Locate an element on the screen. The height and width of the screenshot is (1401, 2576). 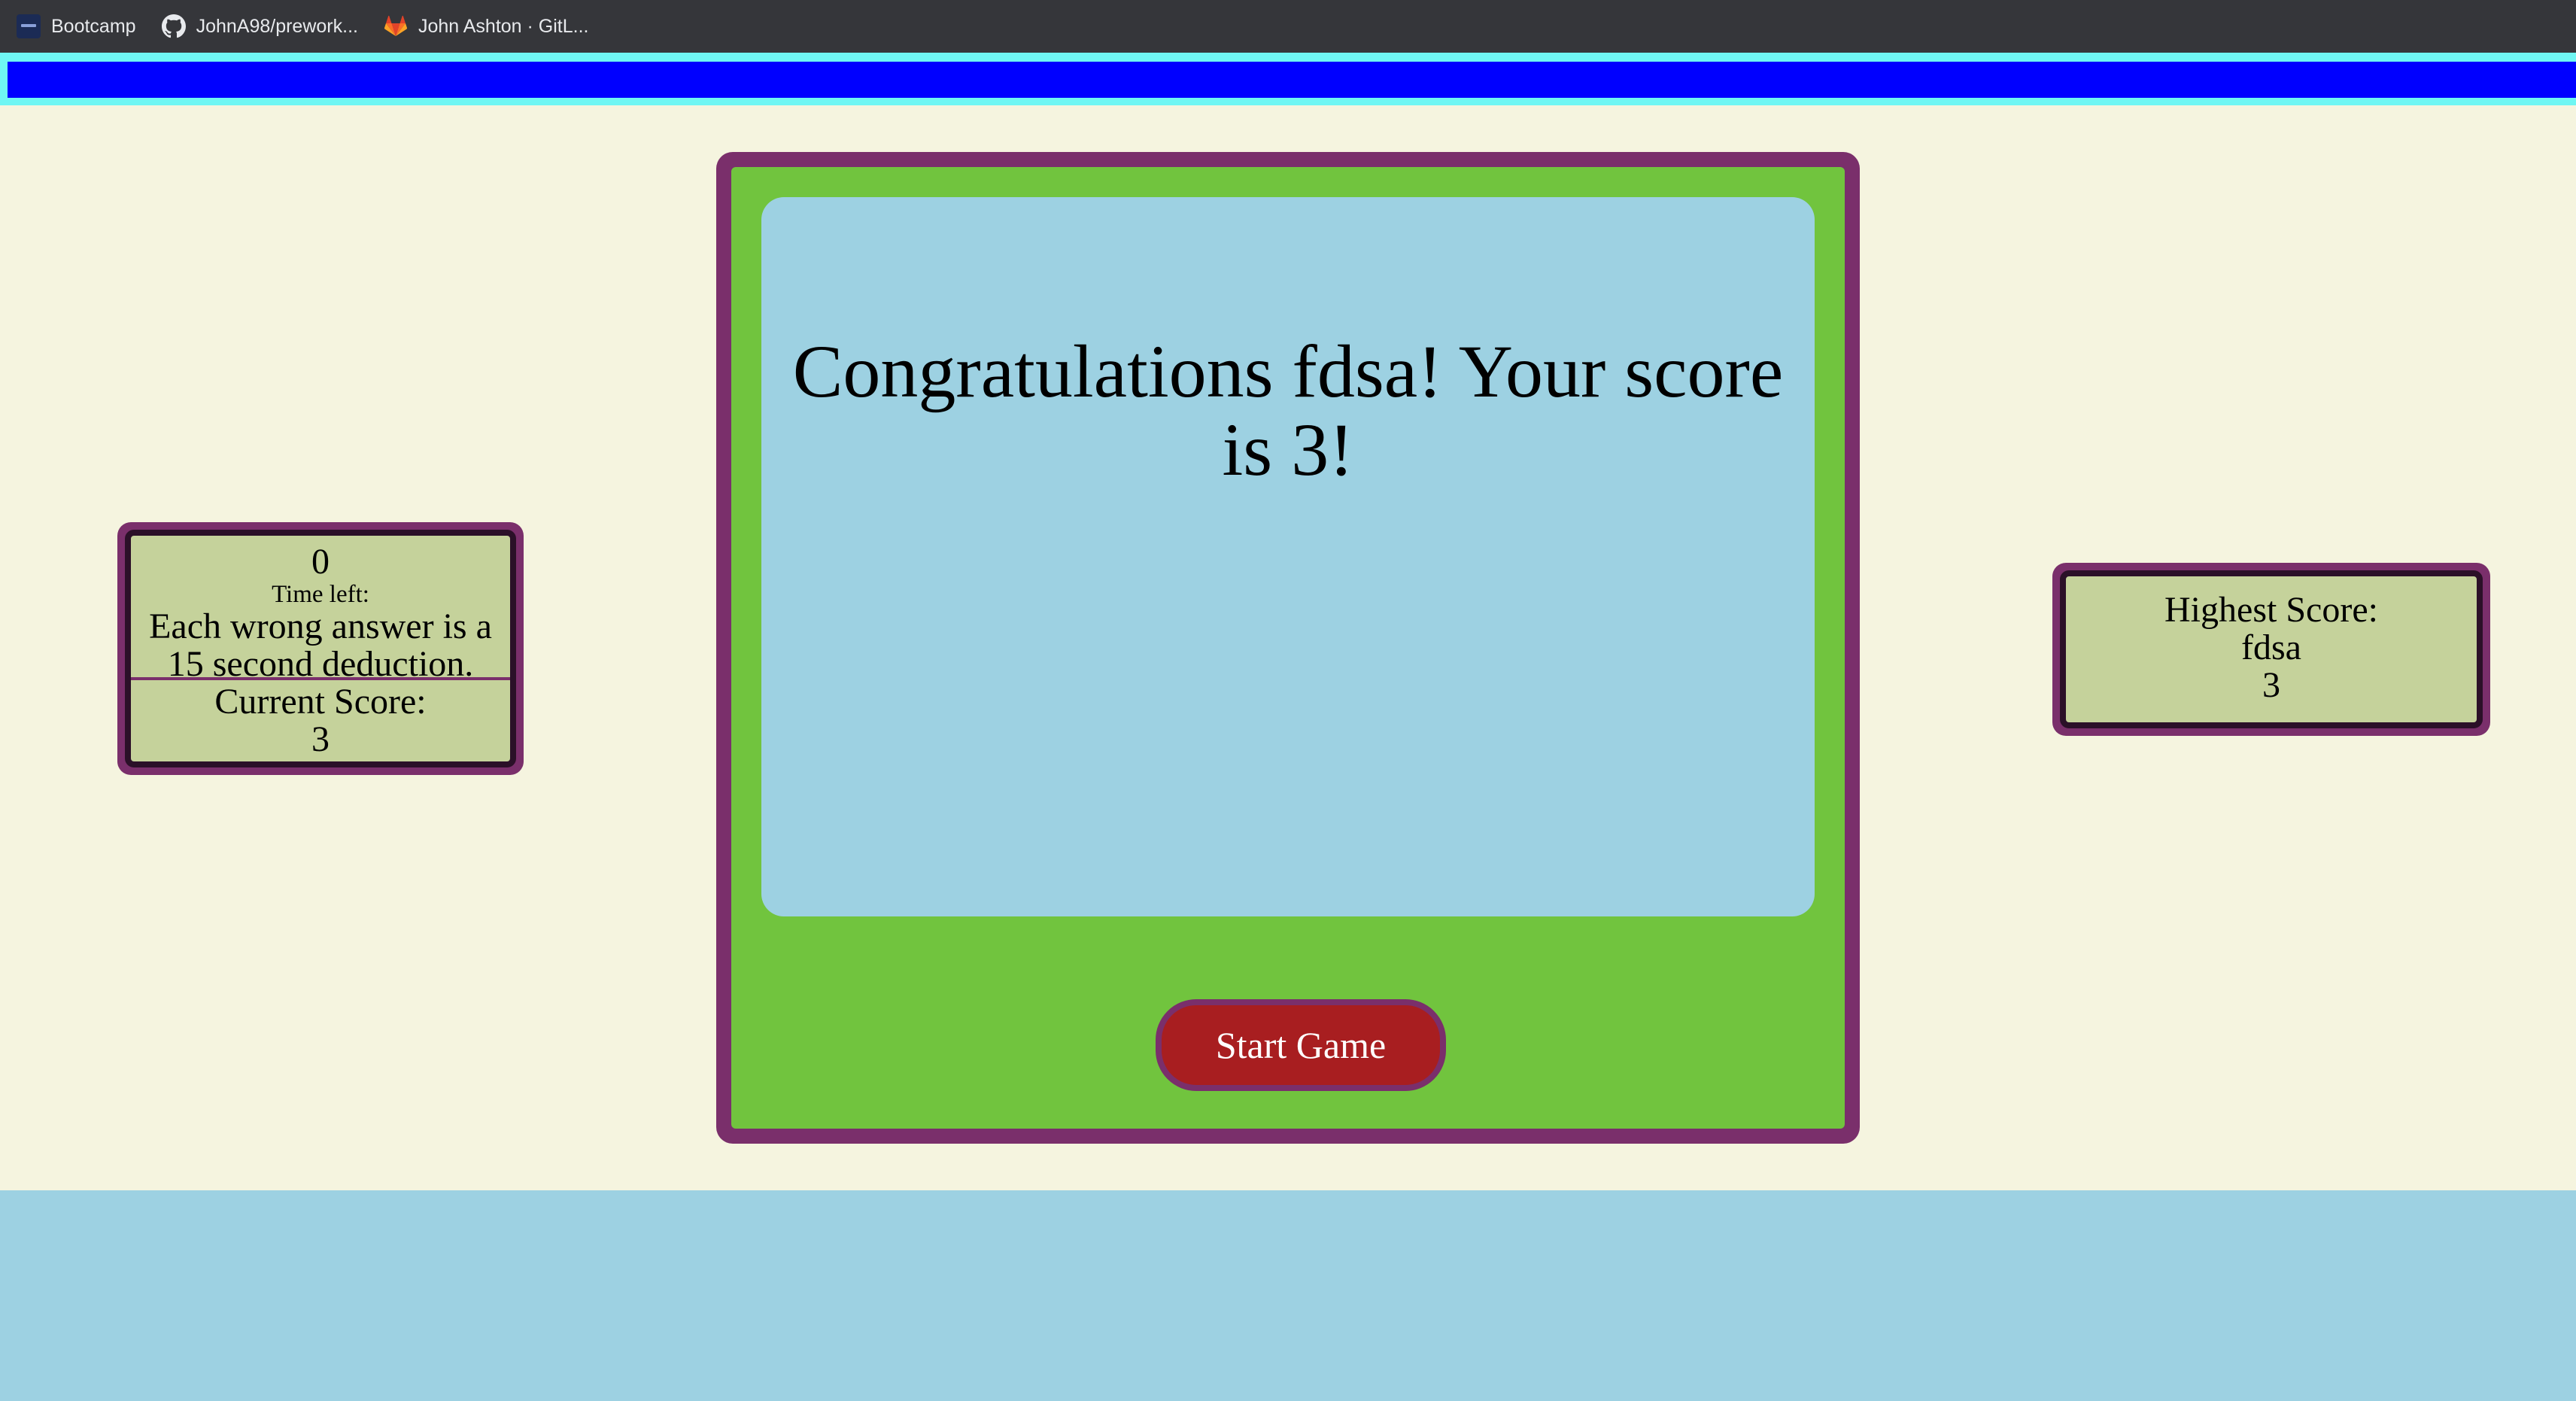
timer-value: 0 is located at coordinates (320, 562).